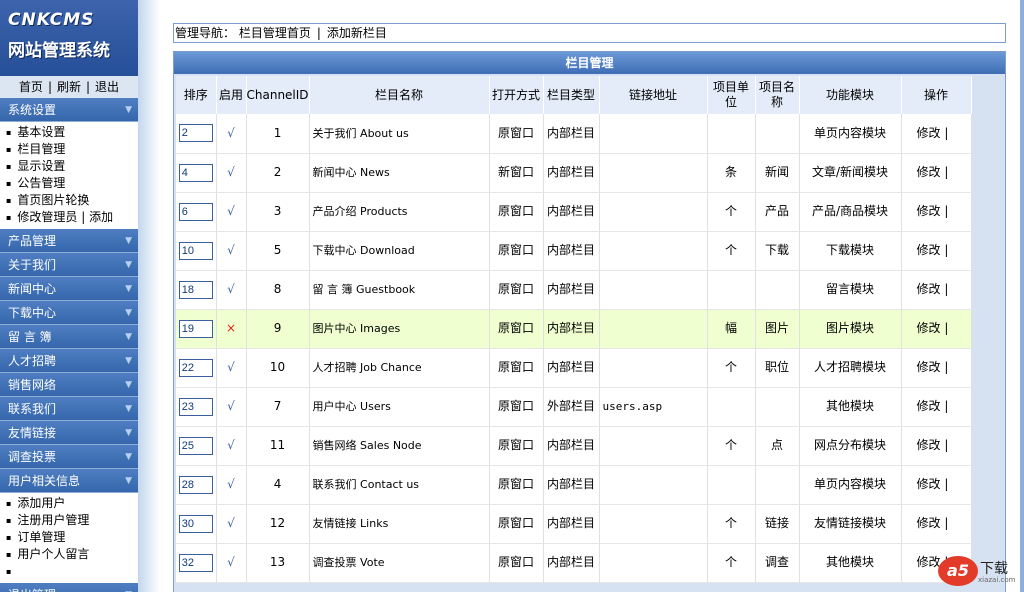 This screenshot has height=592, width=1024. Describe the element at coordinates (777, 562) in the screenshot. I see `item-name: 调查` at that location.